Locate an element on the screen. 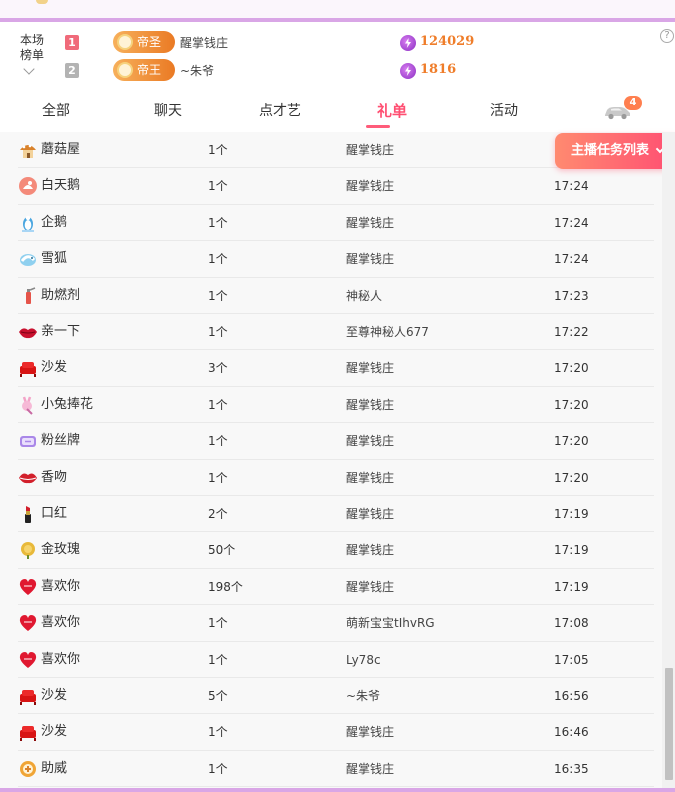 Image resolution: width=675 pixels, height=792 pixels. gift-count: 198个 is located at coordinates (225, 586).